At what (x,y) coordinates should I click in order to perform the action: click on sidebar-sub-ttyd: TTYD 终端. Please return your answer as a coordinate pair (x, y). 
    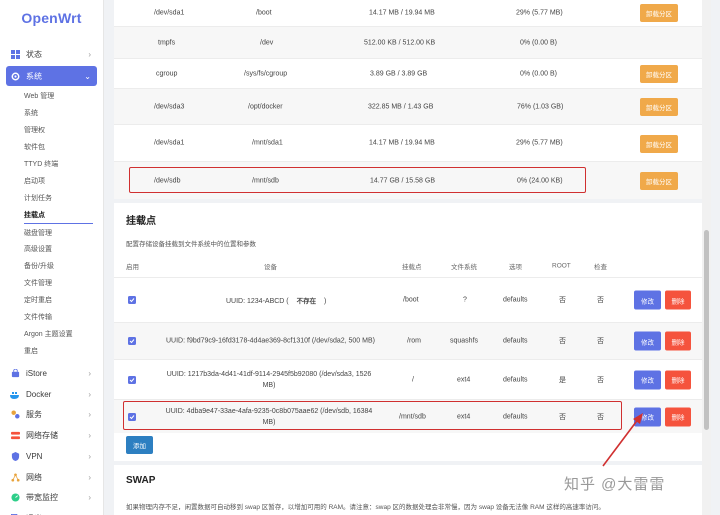
    Looking at the image, I should click on (51, 164).